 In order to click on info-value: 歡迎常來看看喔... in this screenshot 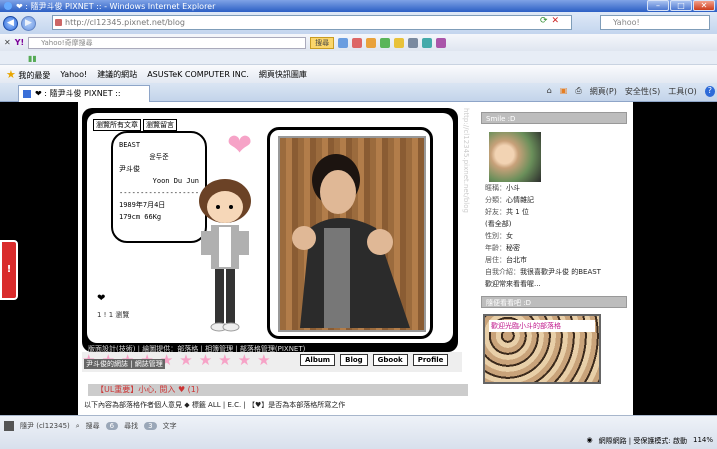, I will do `click(513, 284)`.